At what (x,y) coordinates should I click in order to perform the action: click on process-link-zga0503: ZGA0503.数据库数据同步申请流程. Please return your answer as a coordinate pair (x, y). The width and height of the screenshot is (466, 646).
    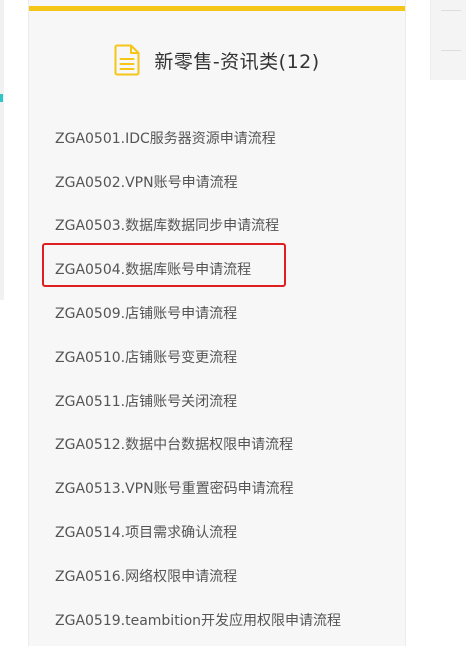
    Looking at the image, I should click on (217, 226).